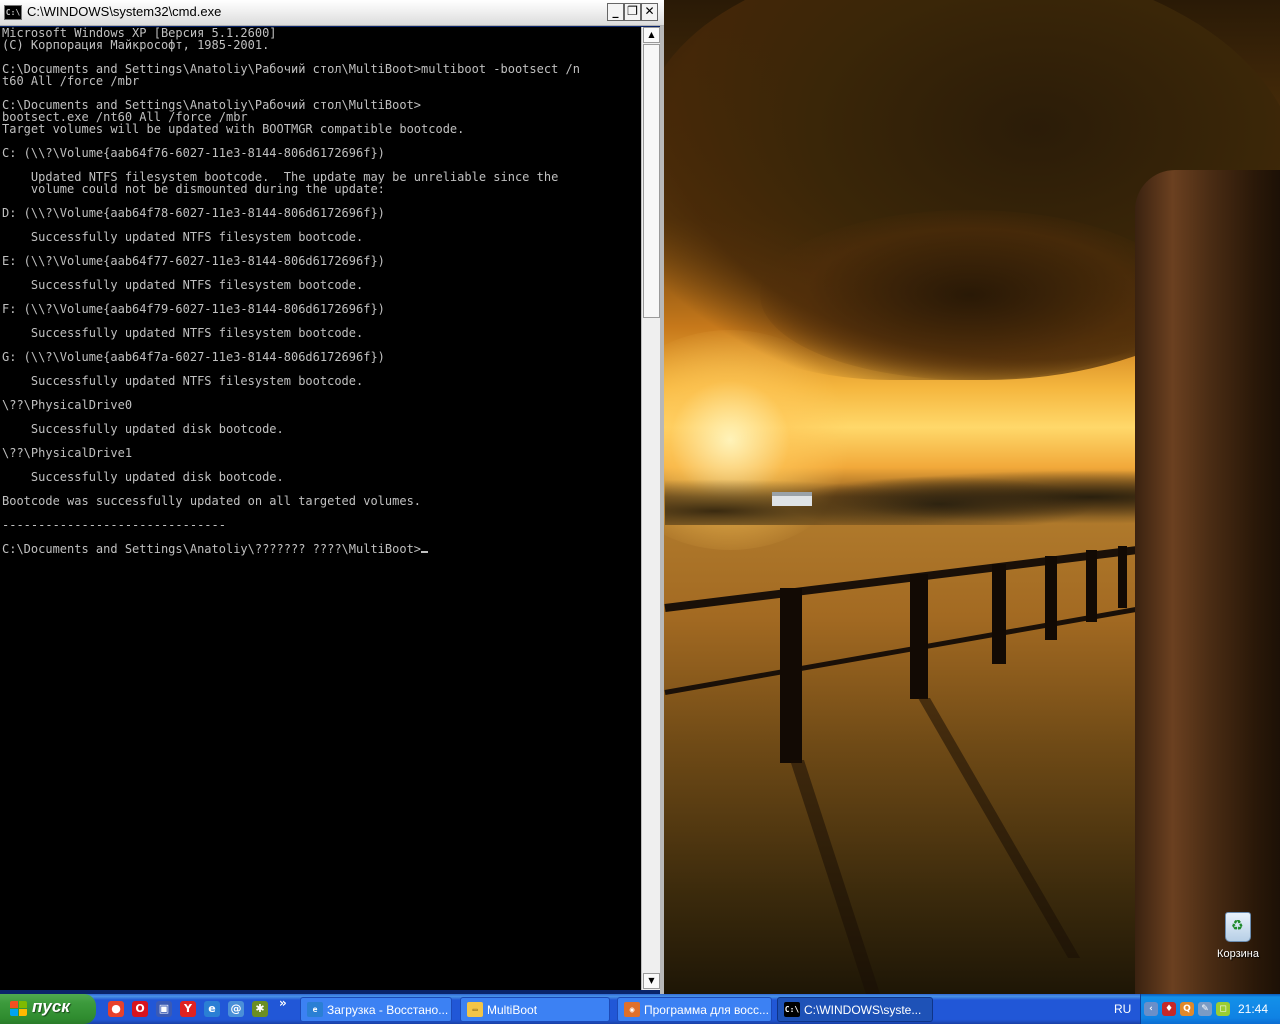 The height and width of the screenshot is (1024, 1280). What do you see at coordinates (425, 552) in the screenshot?
I see `console-cursor` at bounding box center [425, 552].